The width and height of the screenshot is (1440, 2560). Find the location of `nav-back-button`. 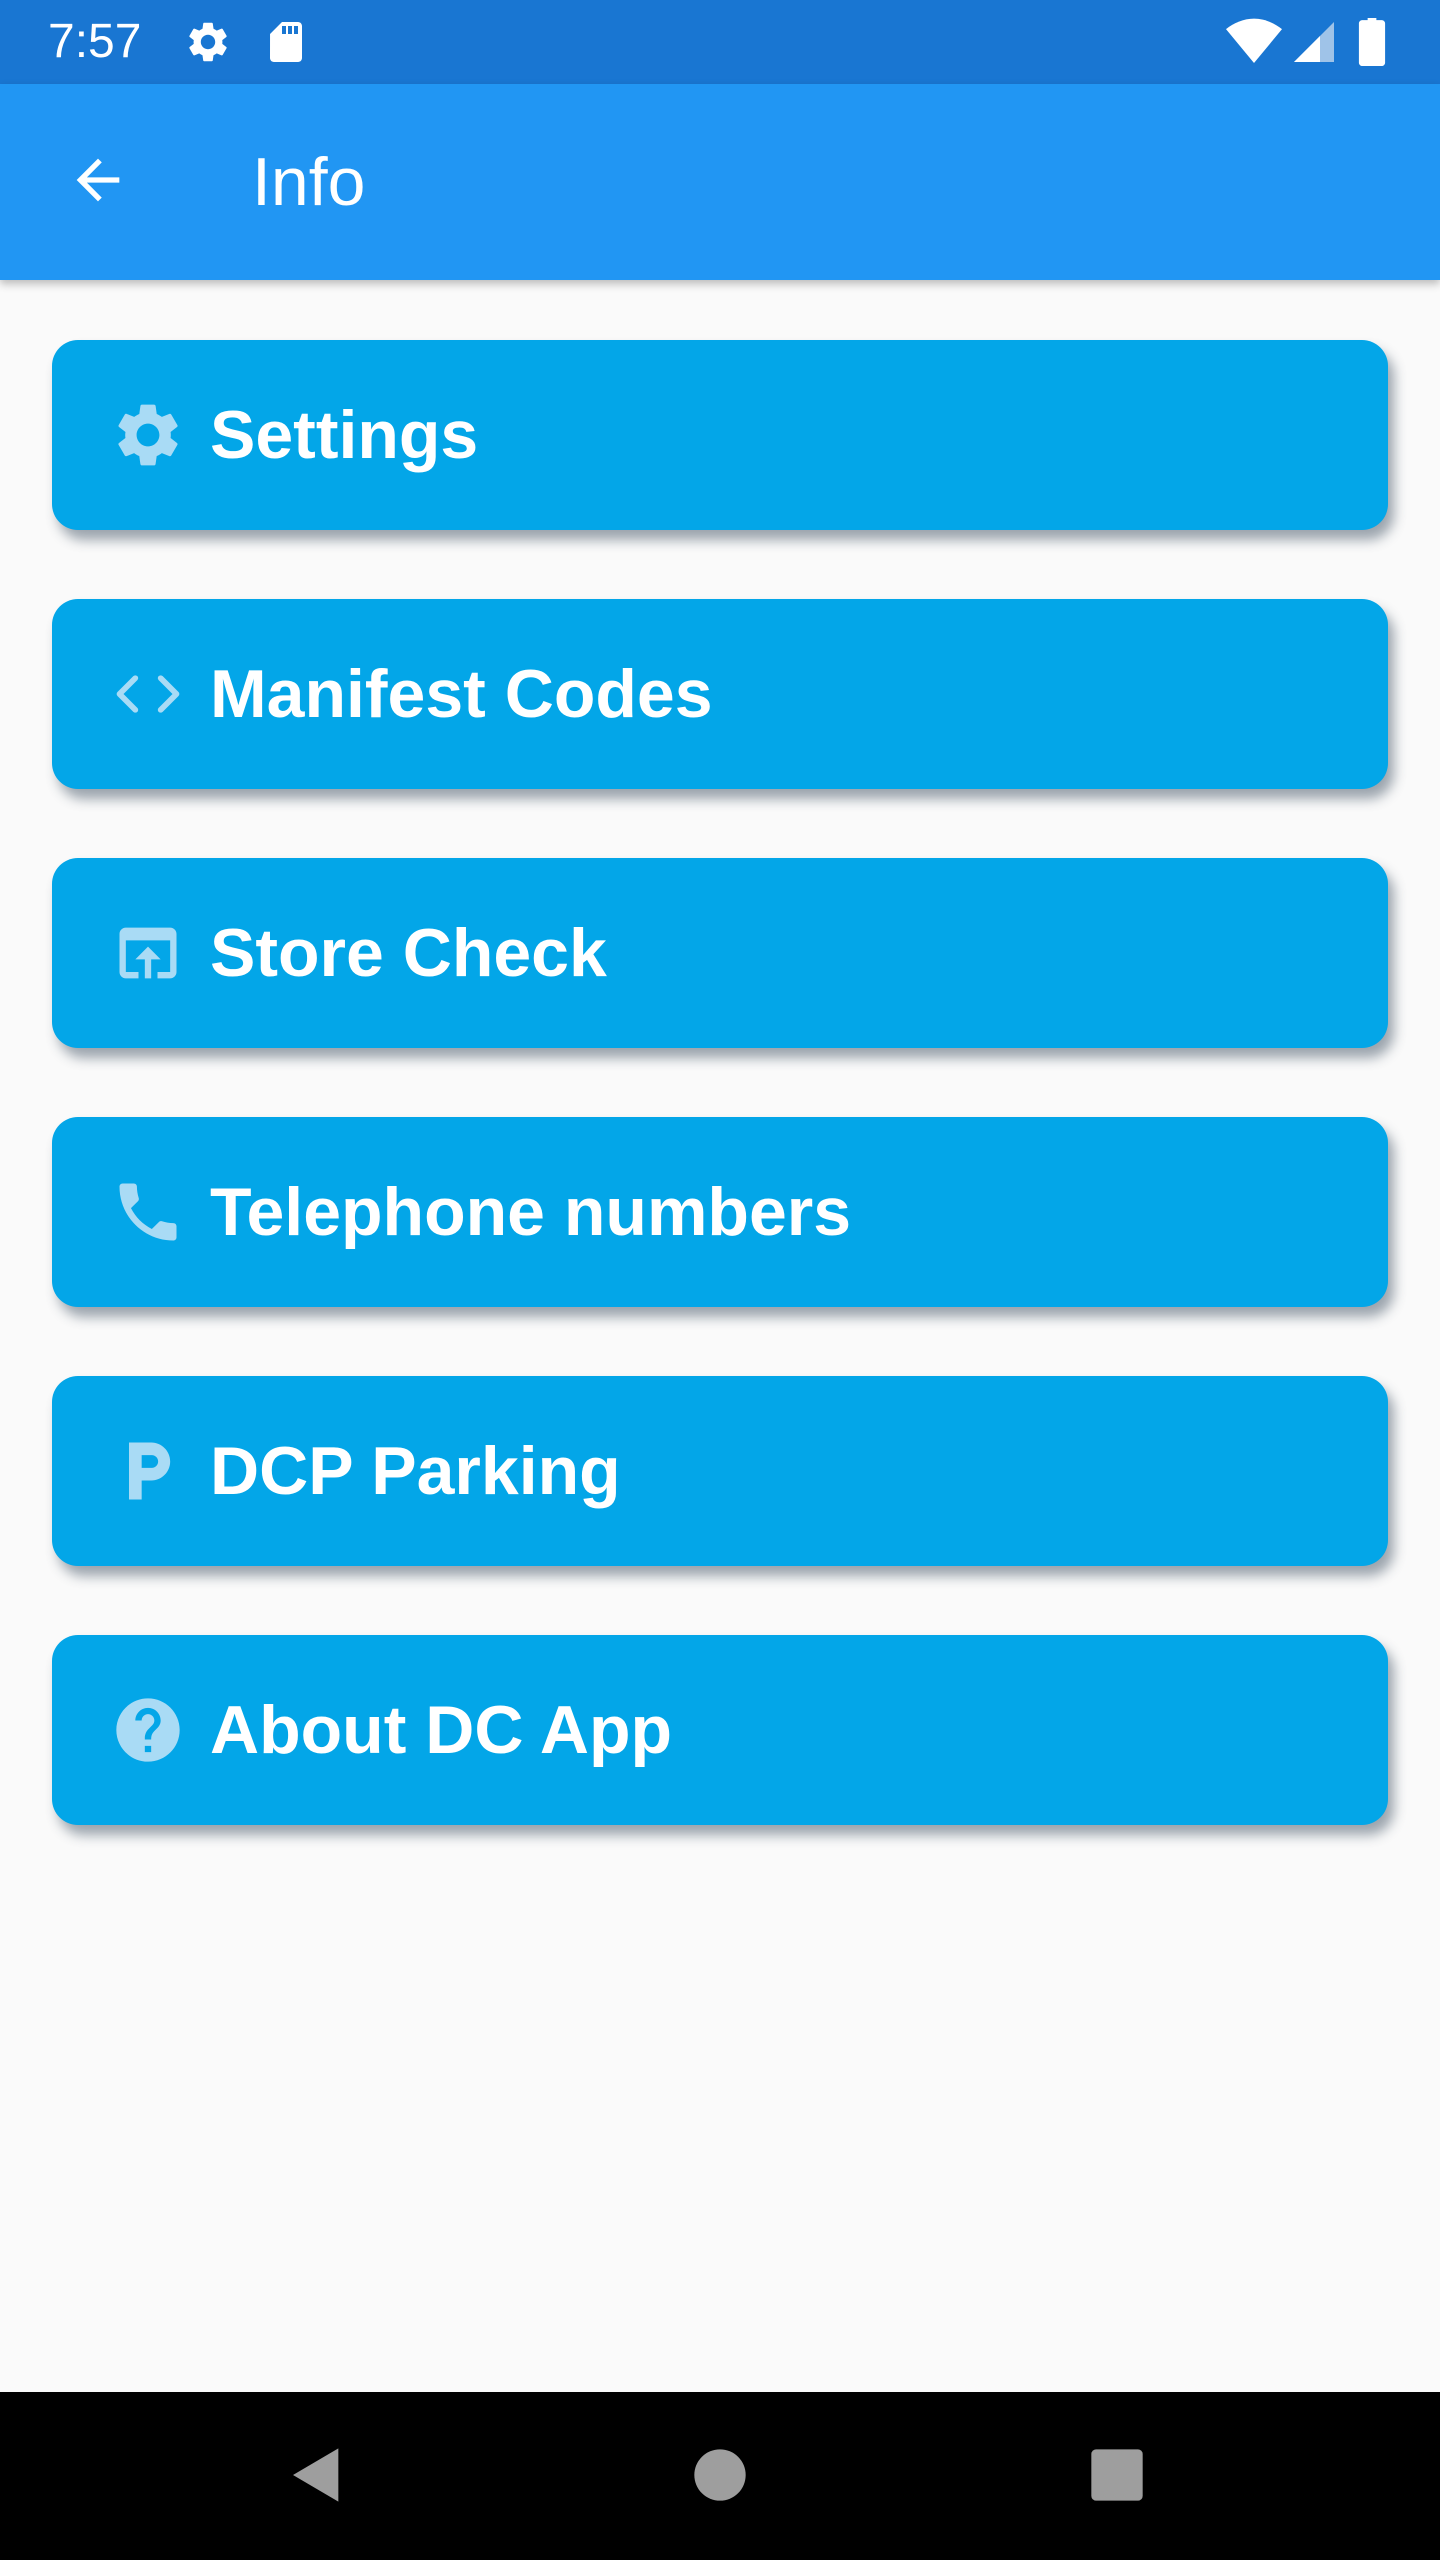

nav-back-button is located at coordinates (317, 2477).